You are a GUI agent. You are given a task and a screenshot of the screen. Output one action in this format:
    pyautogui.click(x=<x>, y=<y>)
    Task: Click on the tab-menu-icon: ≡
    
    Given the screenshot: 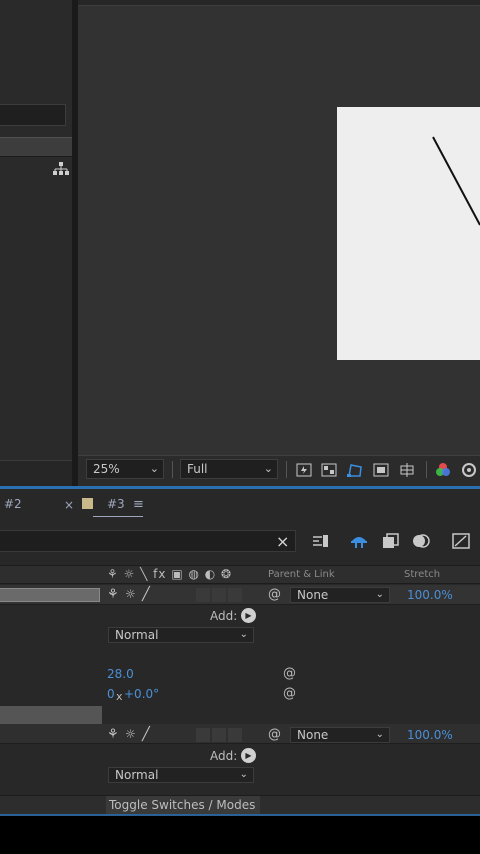 What is the action you would take?
    pyautogui.click(x=138, y=504)
    